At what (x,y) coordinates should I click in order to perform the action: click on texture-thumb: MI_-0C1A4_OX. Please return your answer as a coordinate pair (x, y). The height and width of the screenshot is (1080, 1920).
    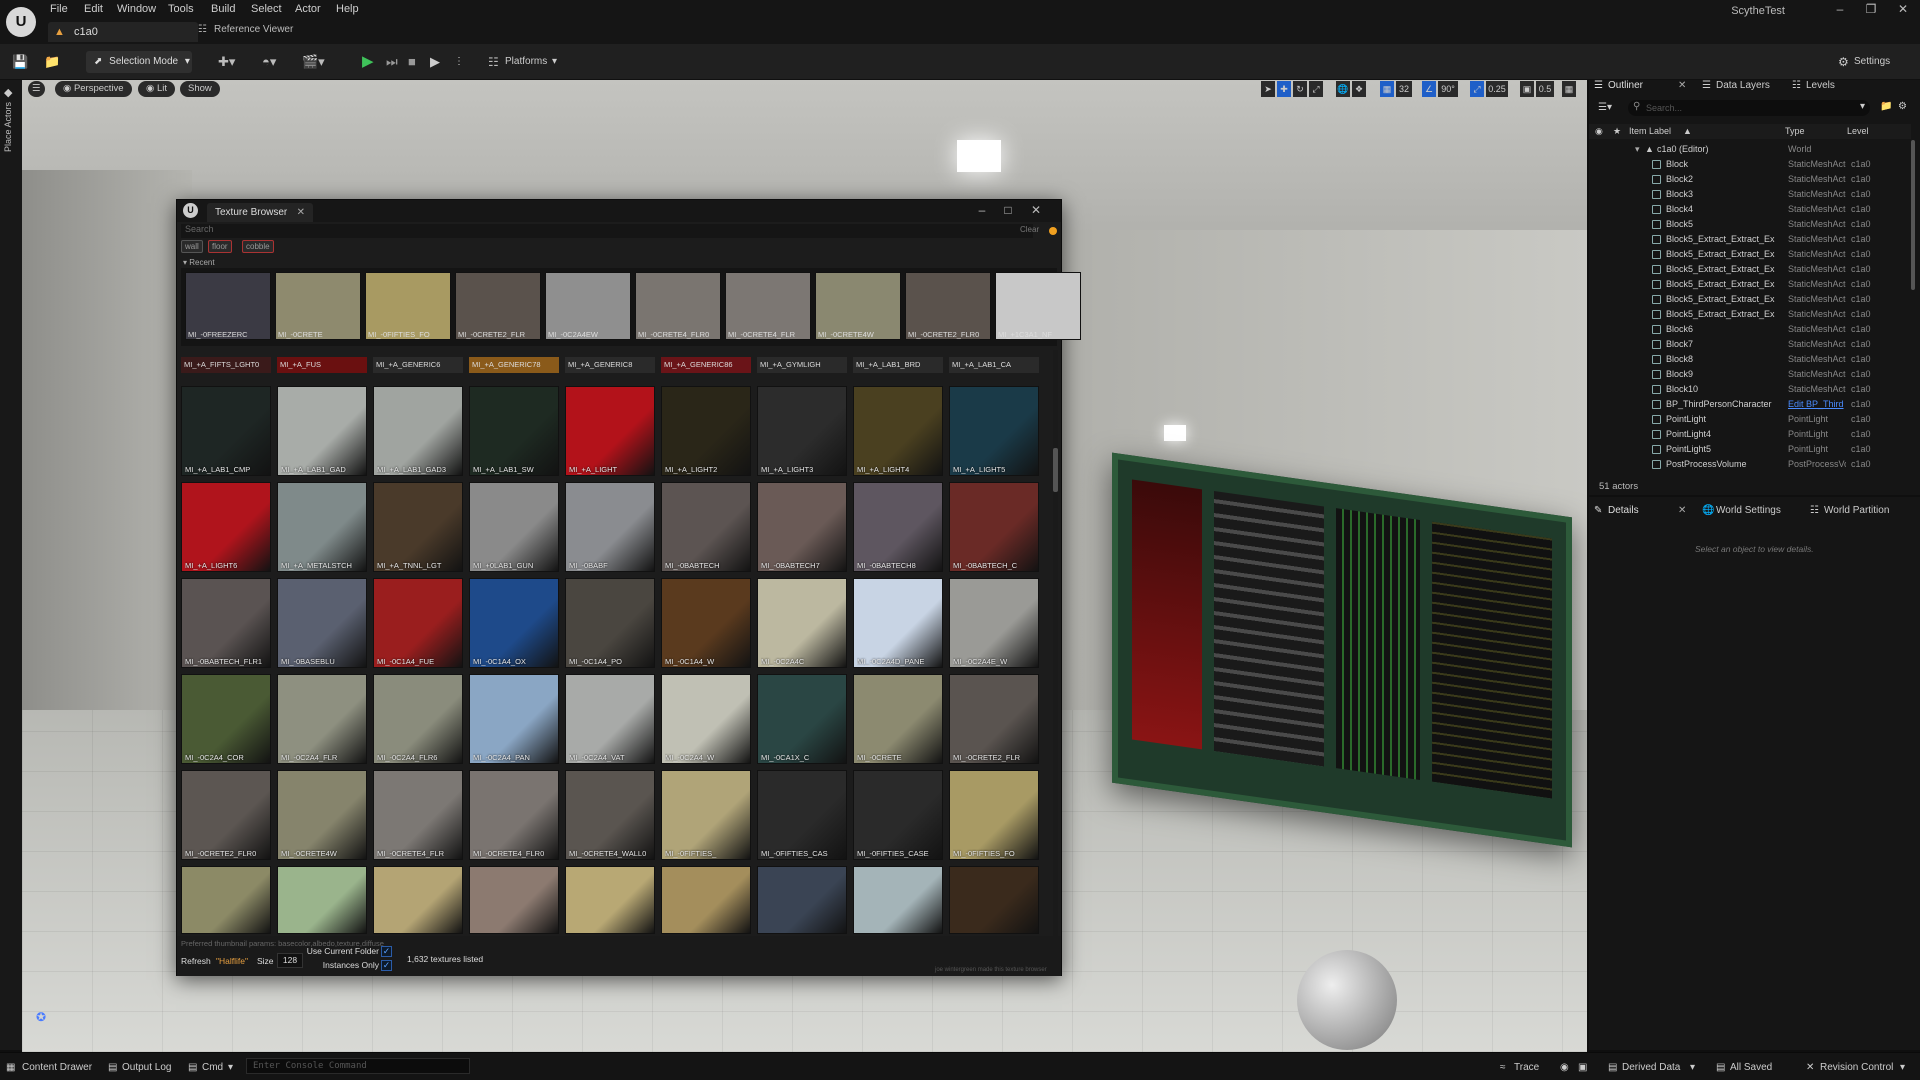
    Looking at the image, I should click on (514, 623).